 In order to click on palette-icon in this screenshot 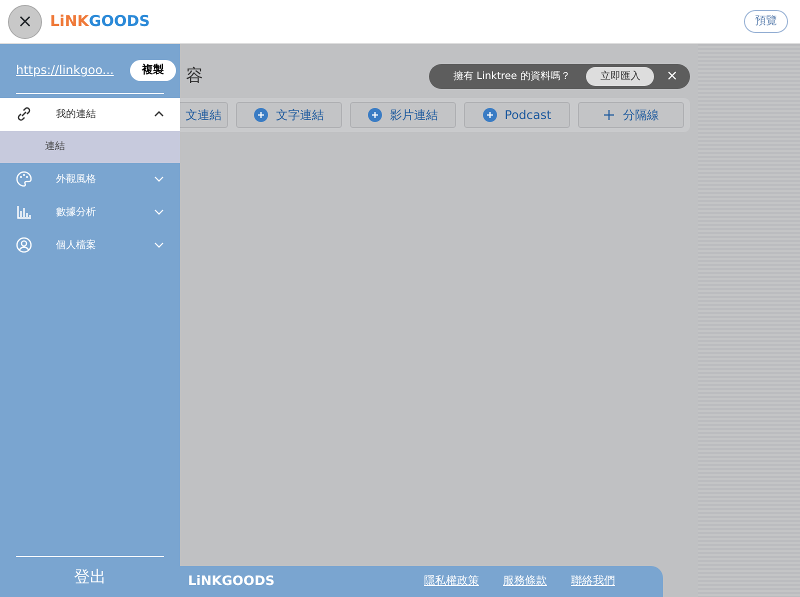, I will do `click(24, 179)`.